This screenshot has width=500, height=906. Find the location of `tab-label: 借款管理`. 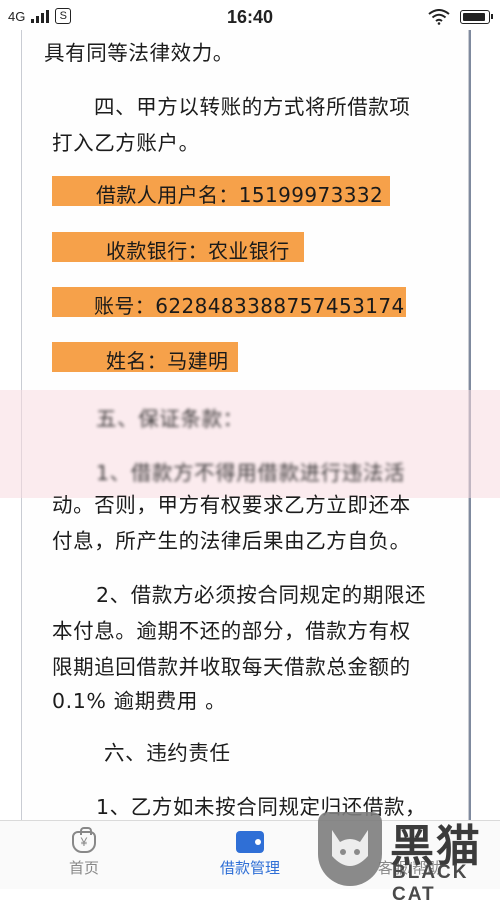

tab-label: 借款管理 is located at coordinates (249, 868).